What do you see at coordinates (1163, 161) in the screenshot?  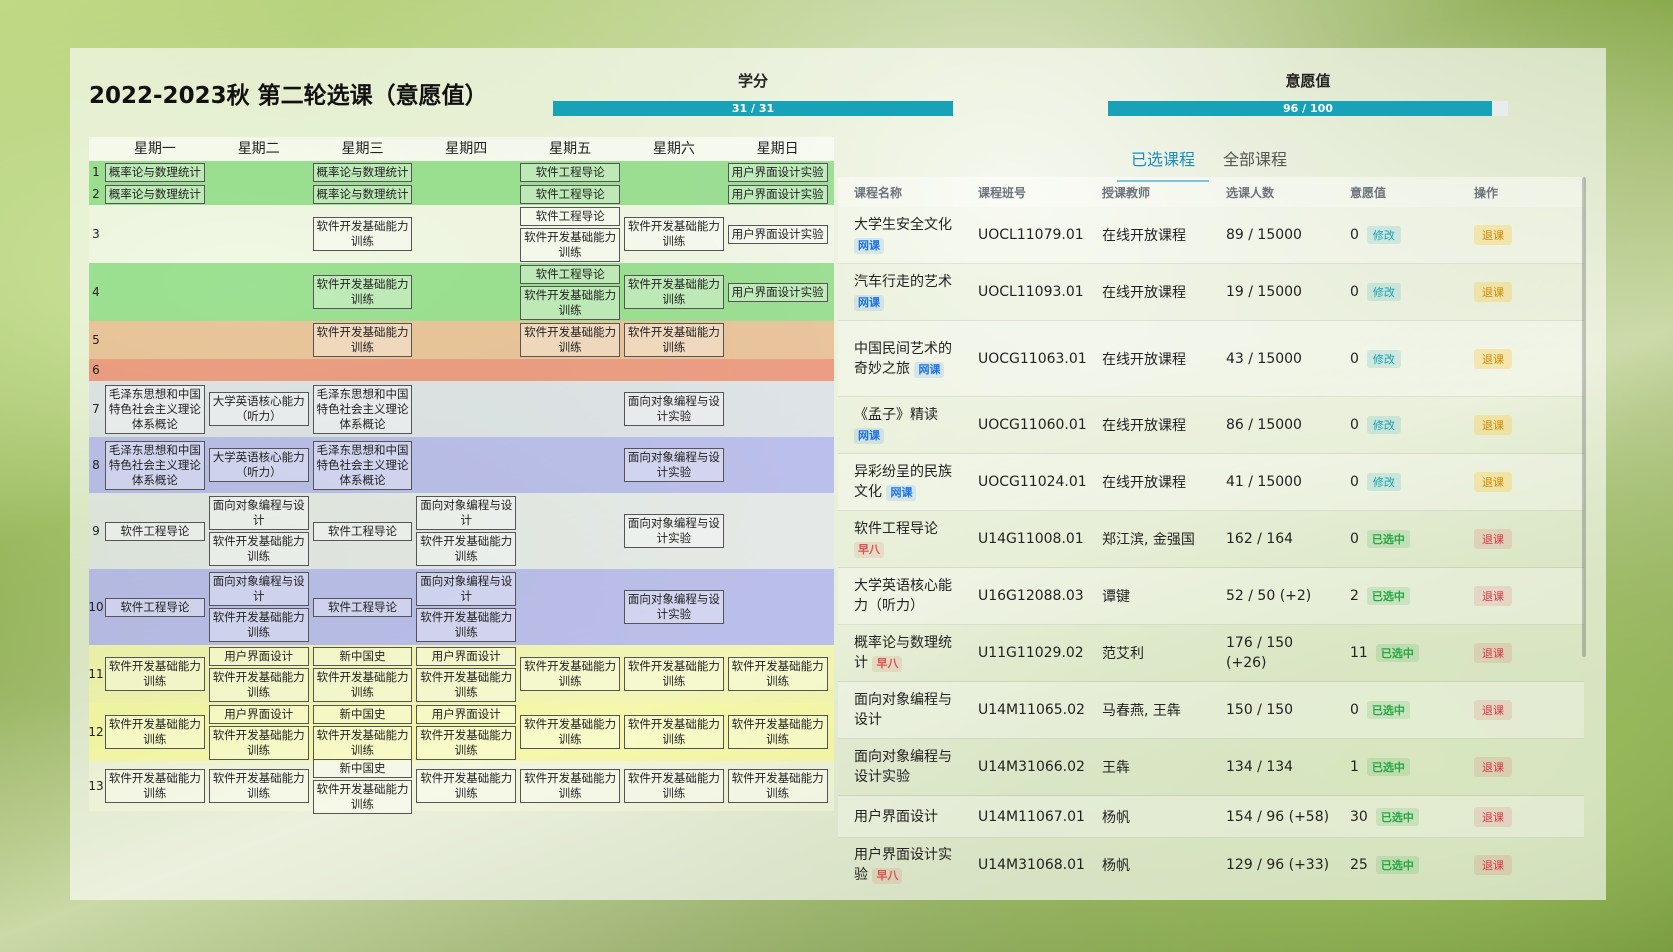 I see `tab-selected-courses: 已选课程` at bounding box center [1163, 161].